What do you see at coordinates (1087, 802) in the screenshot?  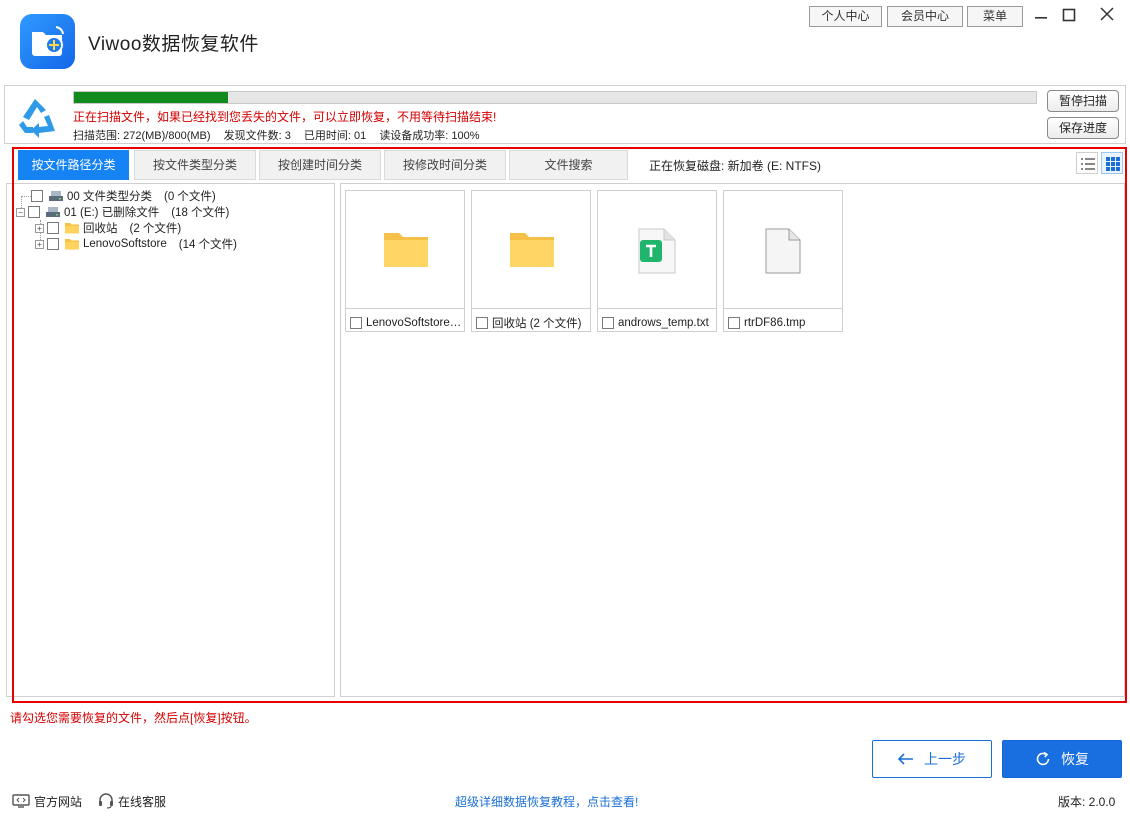 I see `version-label: 版本: 2.0.0` at bounding box center [1087, 802].